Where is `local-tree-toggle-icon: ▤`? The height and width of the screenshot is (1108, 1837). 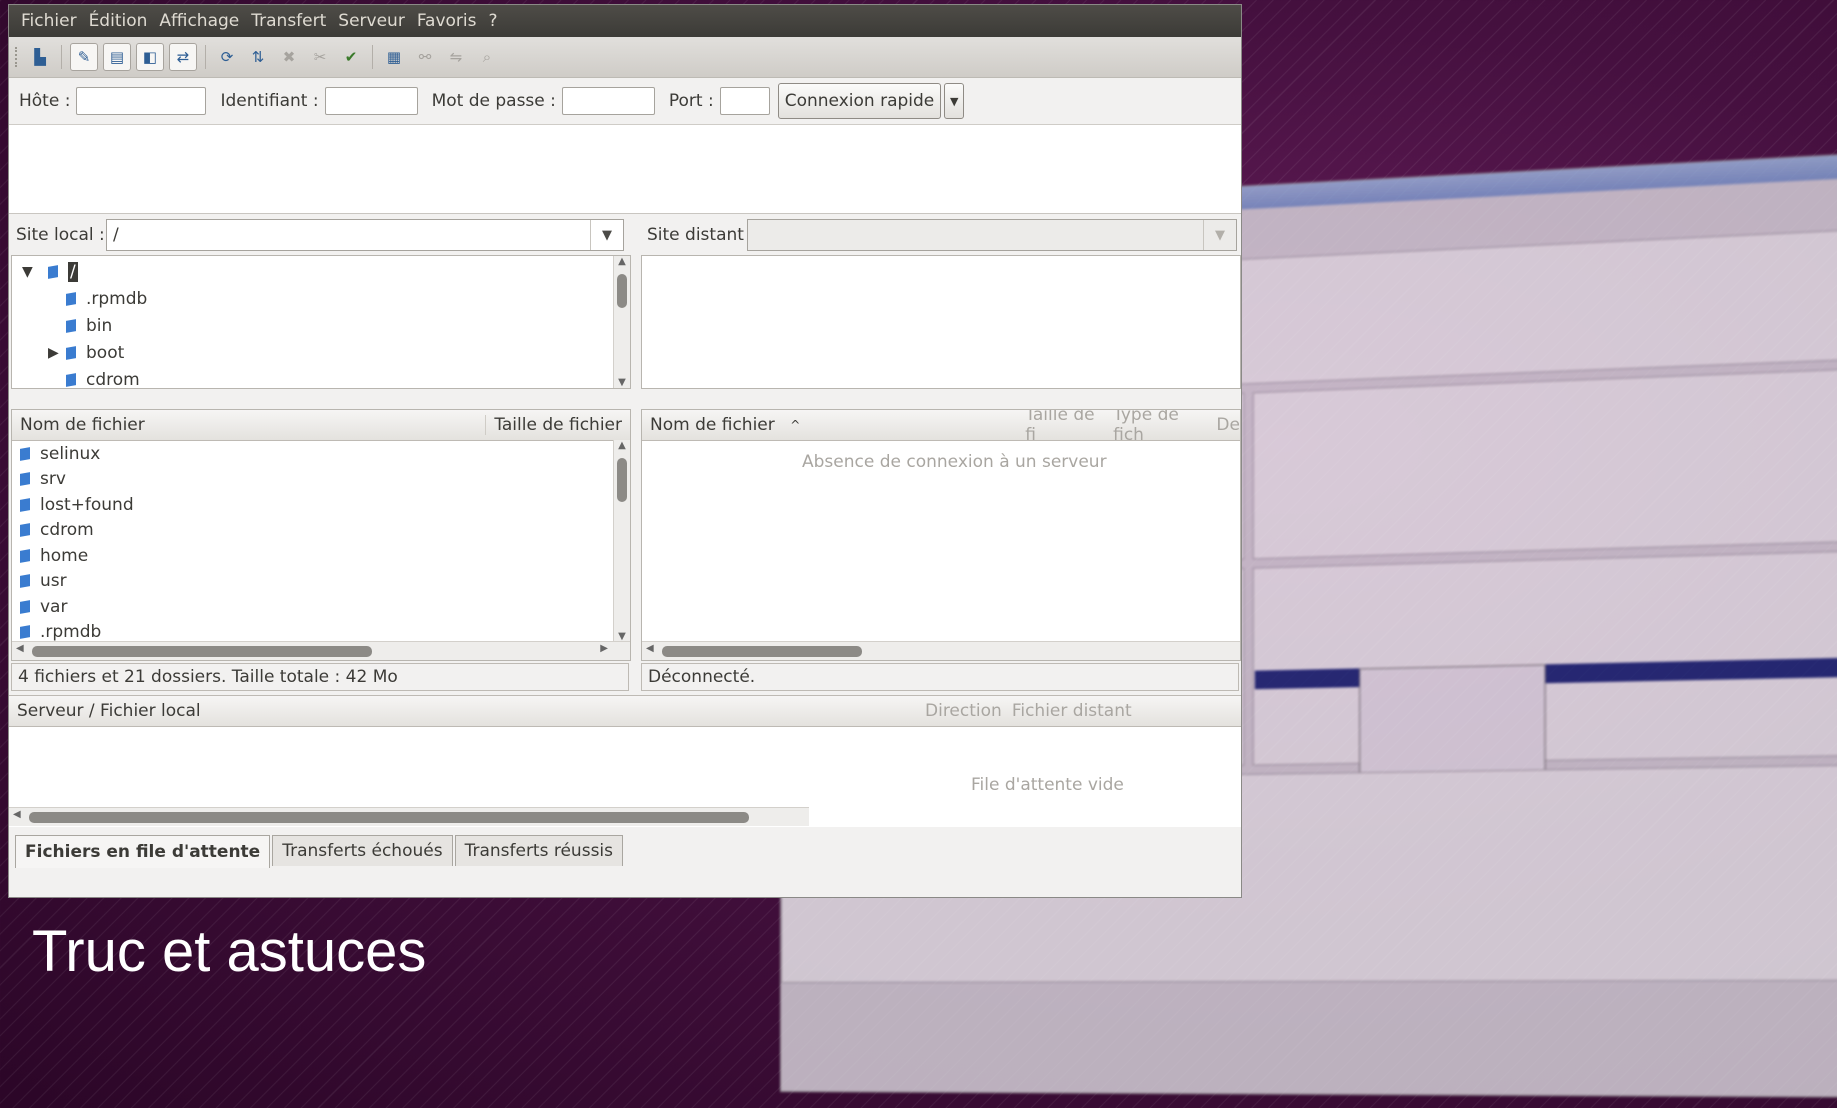 local-tree-toggle-icon: ▤ is located at coordinates (117, 57).